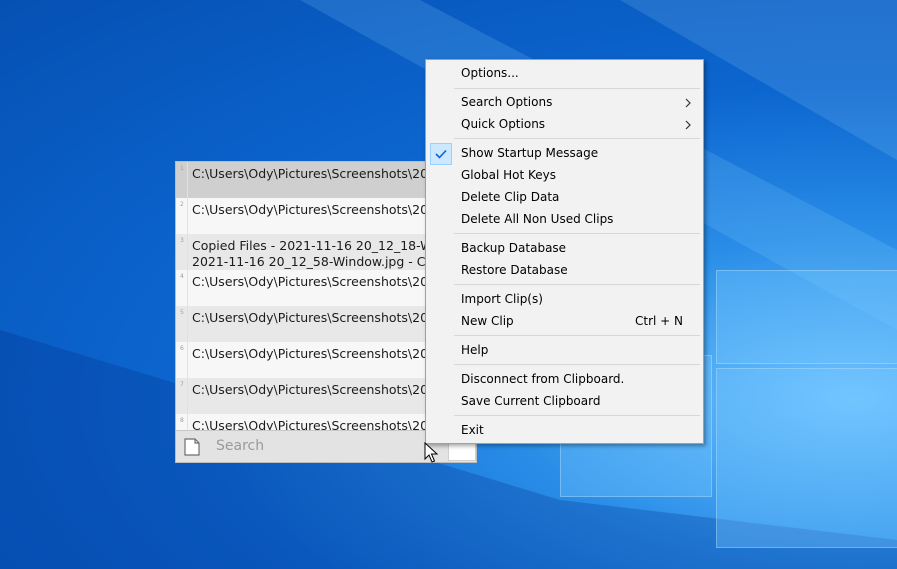  Describe the element at coordinates (502, 299) in the screenshot. I see `menu-item-label: Import Clip(s)` at that location.